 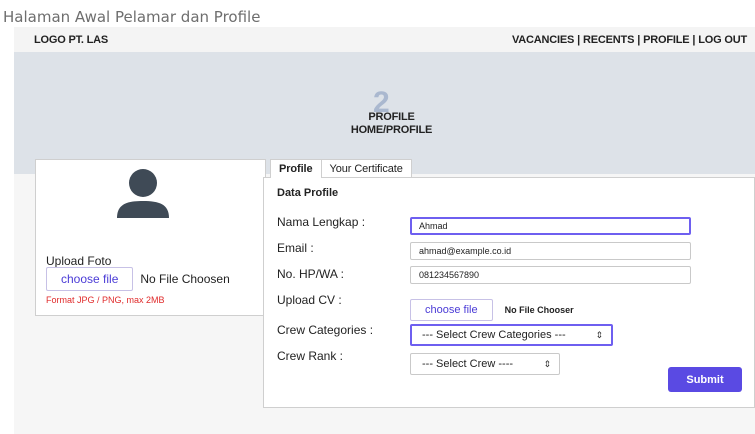 I want to click on photo-file-row: choose file No File Choosen, so click(x=138, y=279).